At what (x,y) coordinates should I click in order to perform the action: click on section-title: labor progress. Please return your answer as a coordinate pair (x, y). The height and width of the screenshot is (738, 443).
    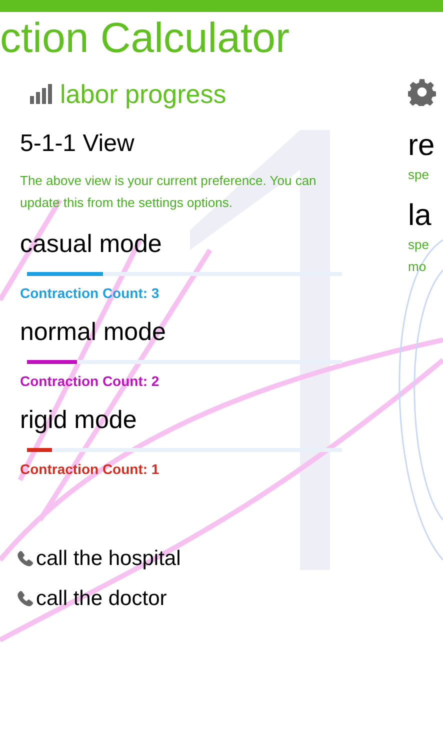
    Looking at the image, I should click on (143, 94).